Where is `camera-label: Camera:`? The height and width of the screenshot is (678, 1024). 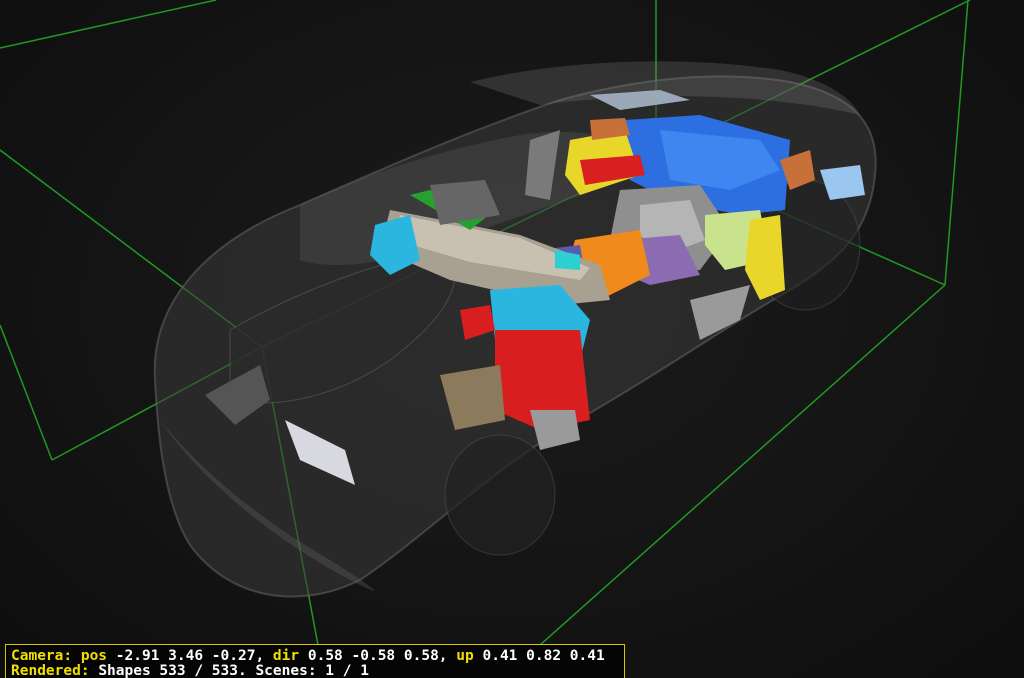 camera-label: Camera: is located at coordinates (42, 656).